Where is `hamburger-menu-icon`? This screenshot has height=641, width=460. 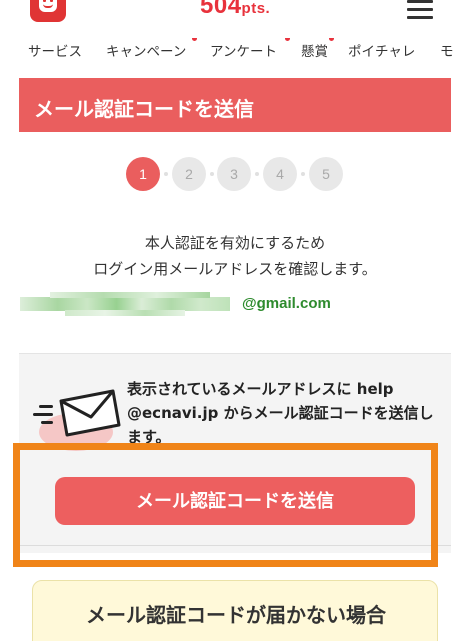
hamburger-menu-icon is located at coordinates (420, 9).